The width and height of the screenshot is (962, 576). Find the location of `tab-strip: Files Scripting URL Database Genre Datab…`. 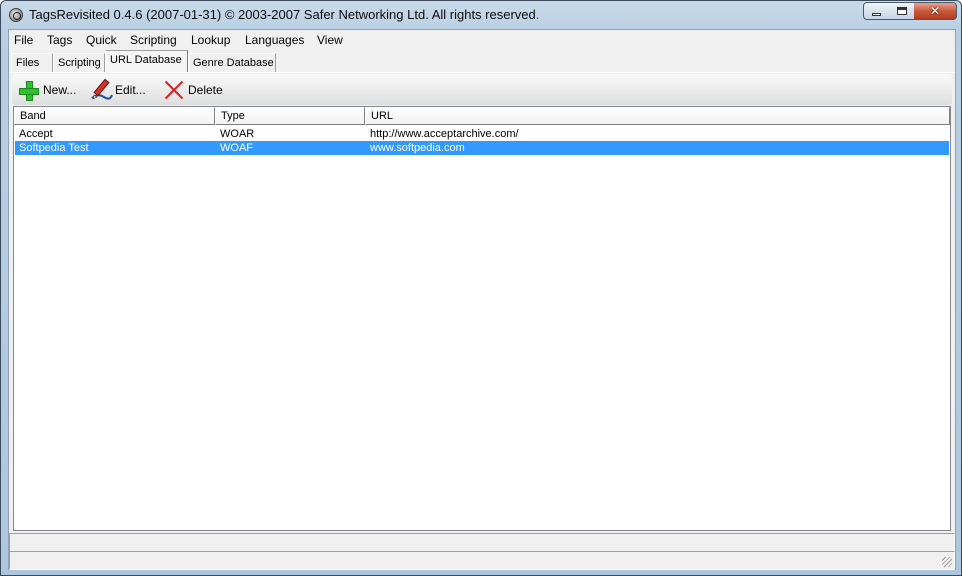

tab-strip: Files Scripting URL Database Genre Datab… is located at coordinates (482, 61).